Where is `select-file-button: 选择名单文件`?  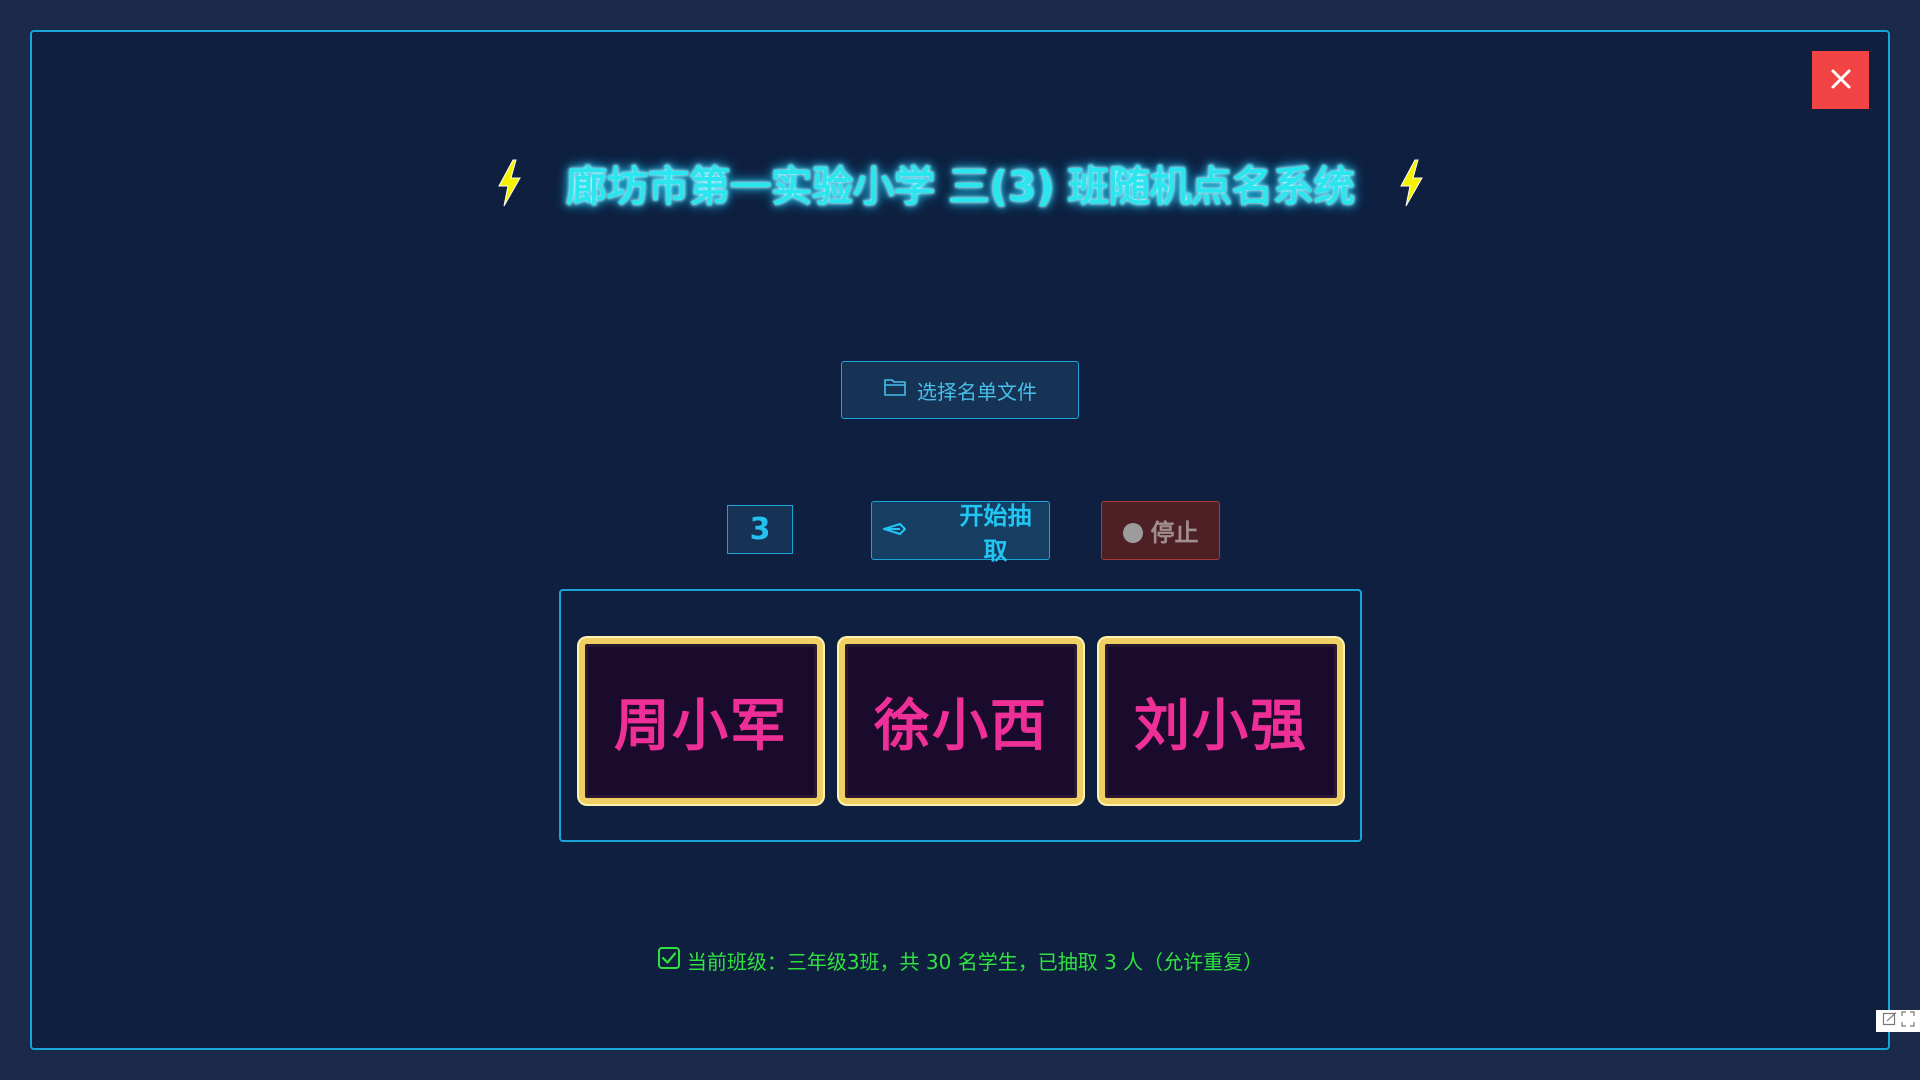
select-file-button: 选择名单文件 is located at coordinates (960, 390).